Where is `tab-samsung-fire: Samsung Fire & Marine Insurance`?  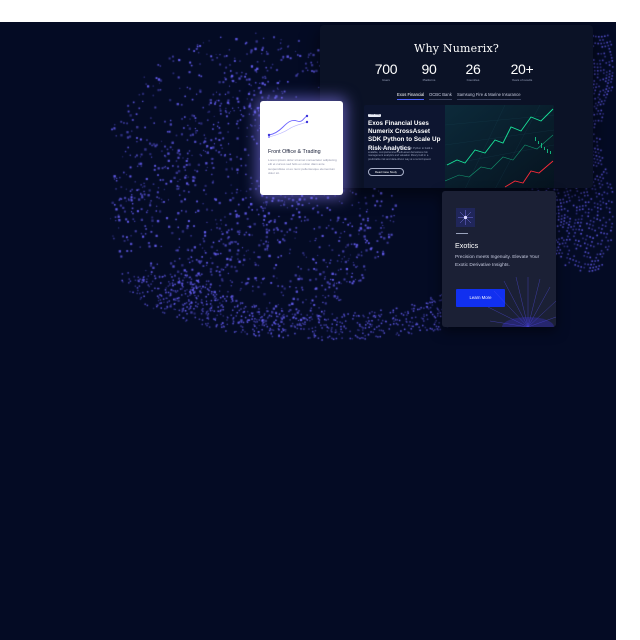 tab-samsung-fire: Samsung Fire & Marine Insurance is located at coordinates (489, 96).